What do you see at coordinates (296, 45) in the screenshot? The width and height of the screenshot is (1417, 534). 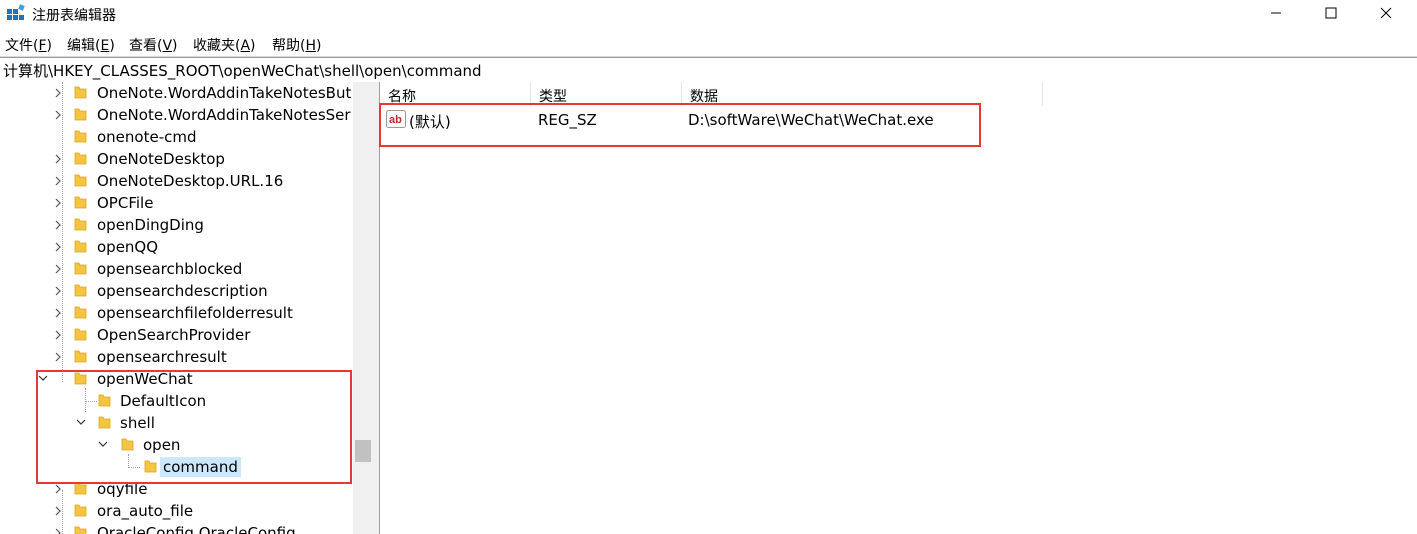 I see `menu-help: 帮助(H)` at bounding box center [296, 45].